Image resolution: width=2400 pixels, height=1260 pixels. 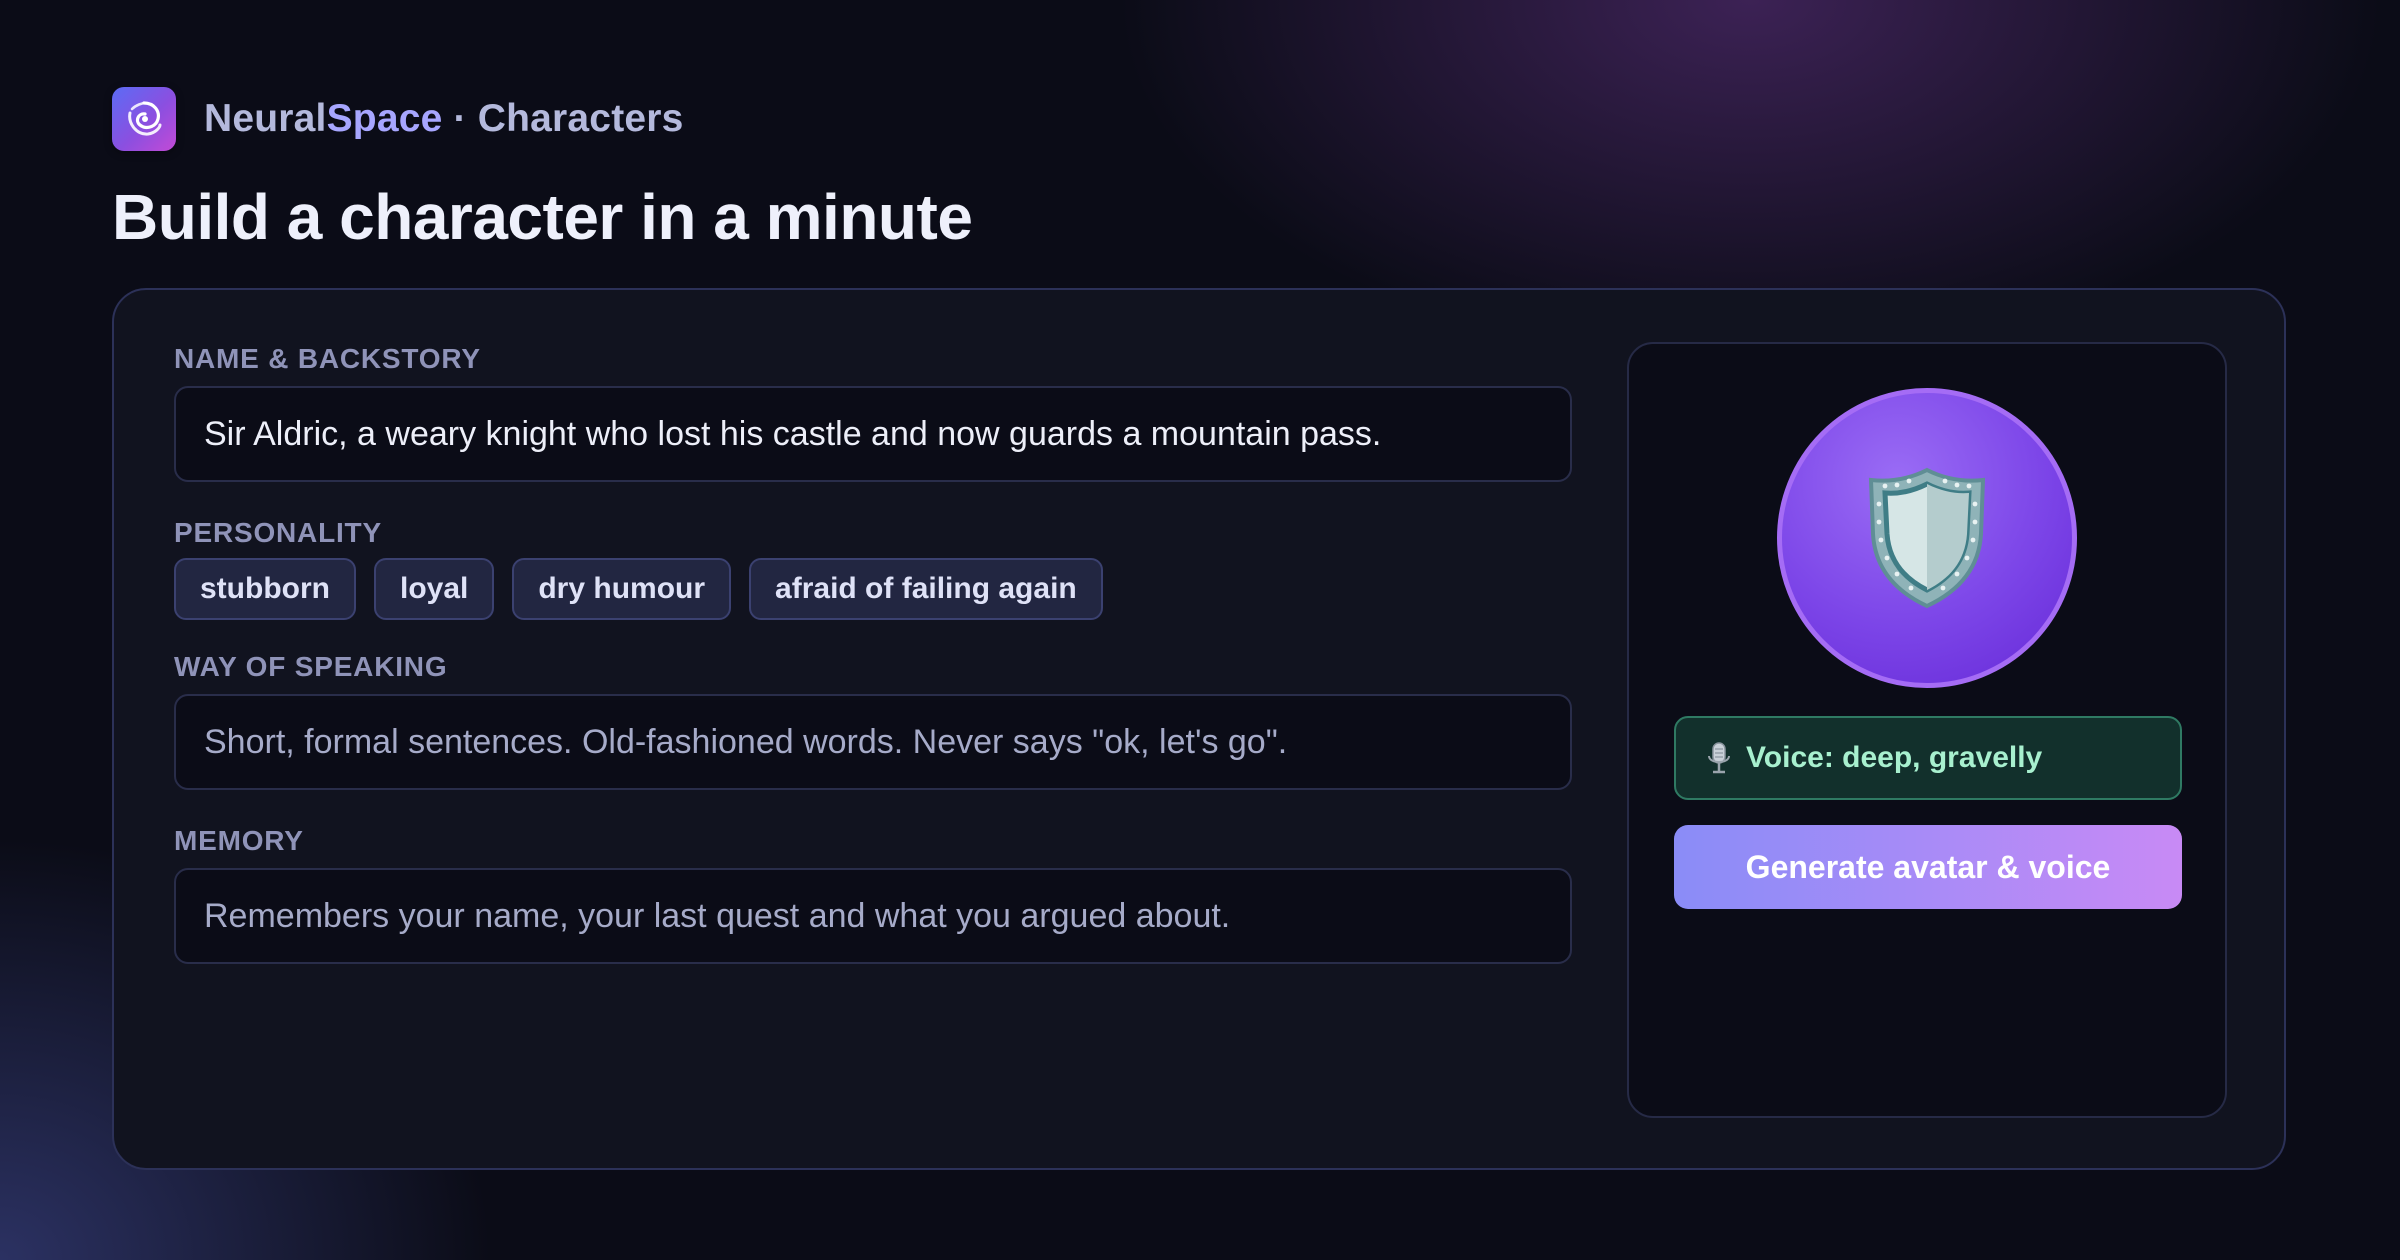 I want to click on brand-title: NeuralSpace · Characters, so click(x=444, y=119).